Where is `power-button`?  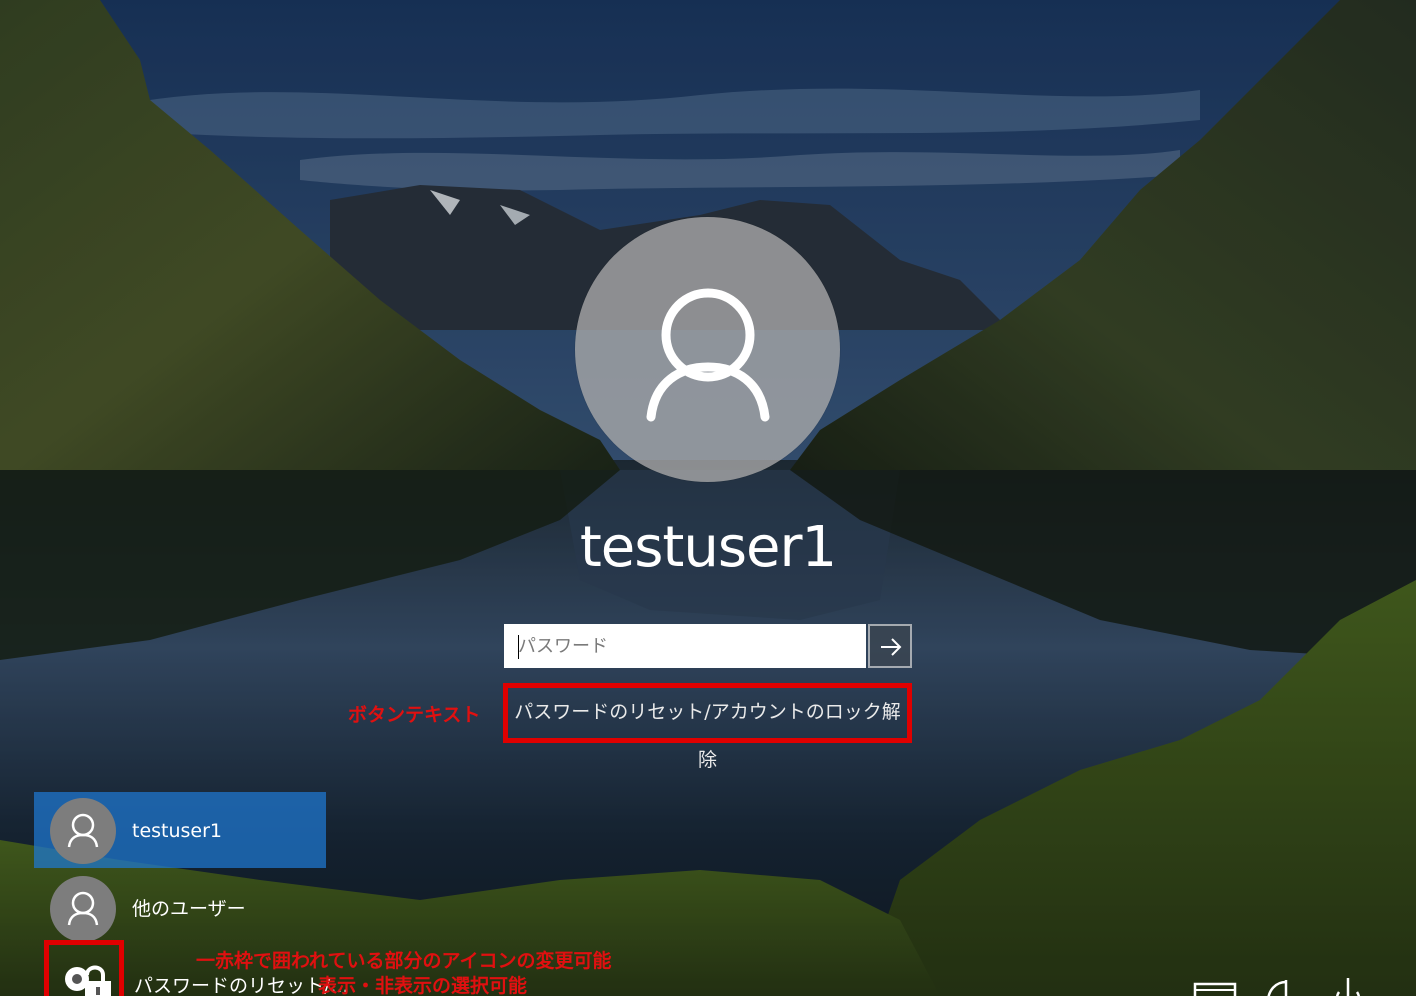
power-button is located at coordinates (1348, 985).